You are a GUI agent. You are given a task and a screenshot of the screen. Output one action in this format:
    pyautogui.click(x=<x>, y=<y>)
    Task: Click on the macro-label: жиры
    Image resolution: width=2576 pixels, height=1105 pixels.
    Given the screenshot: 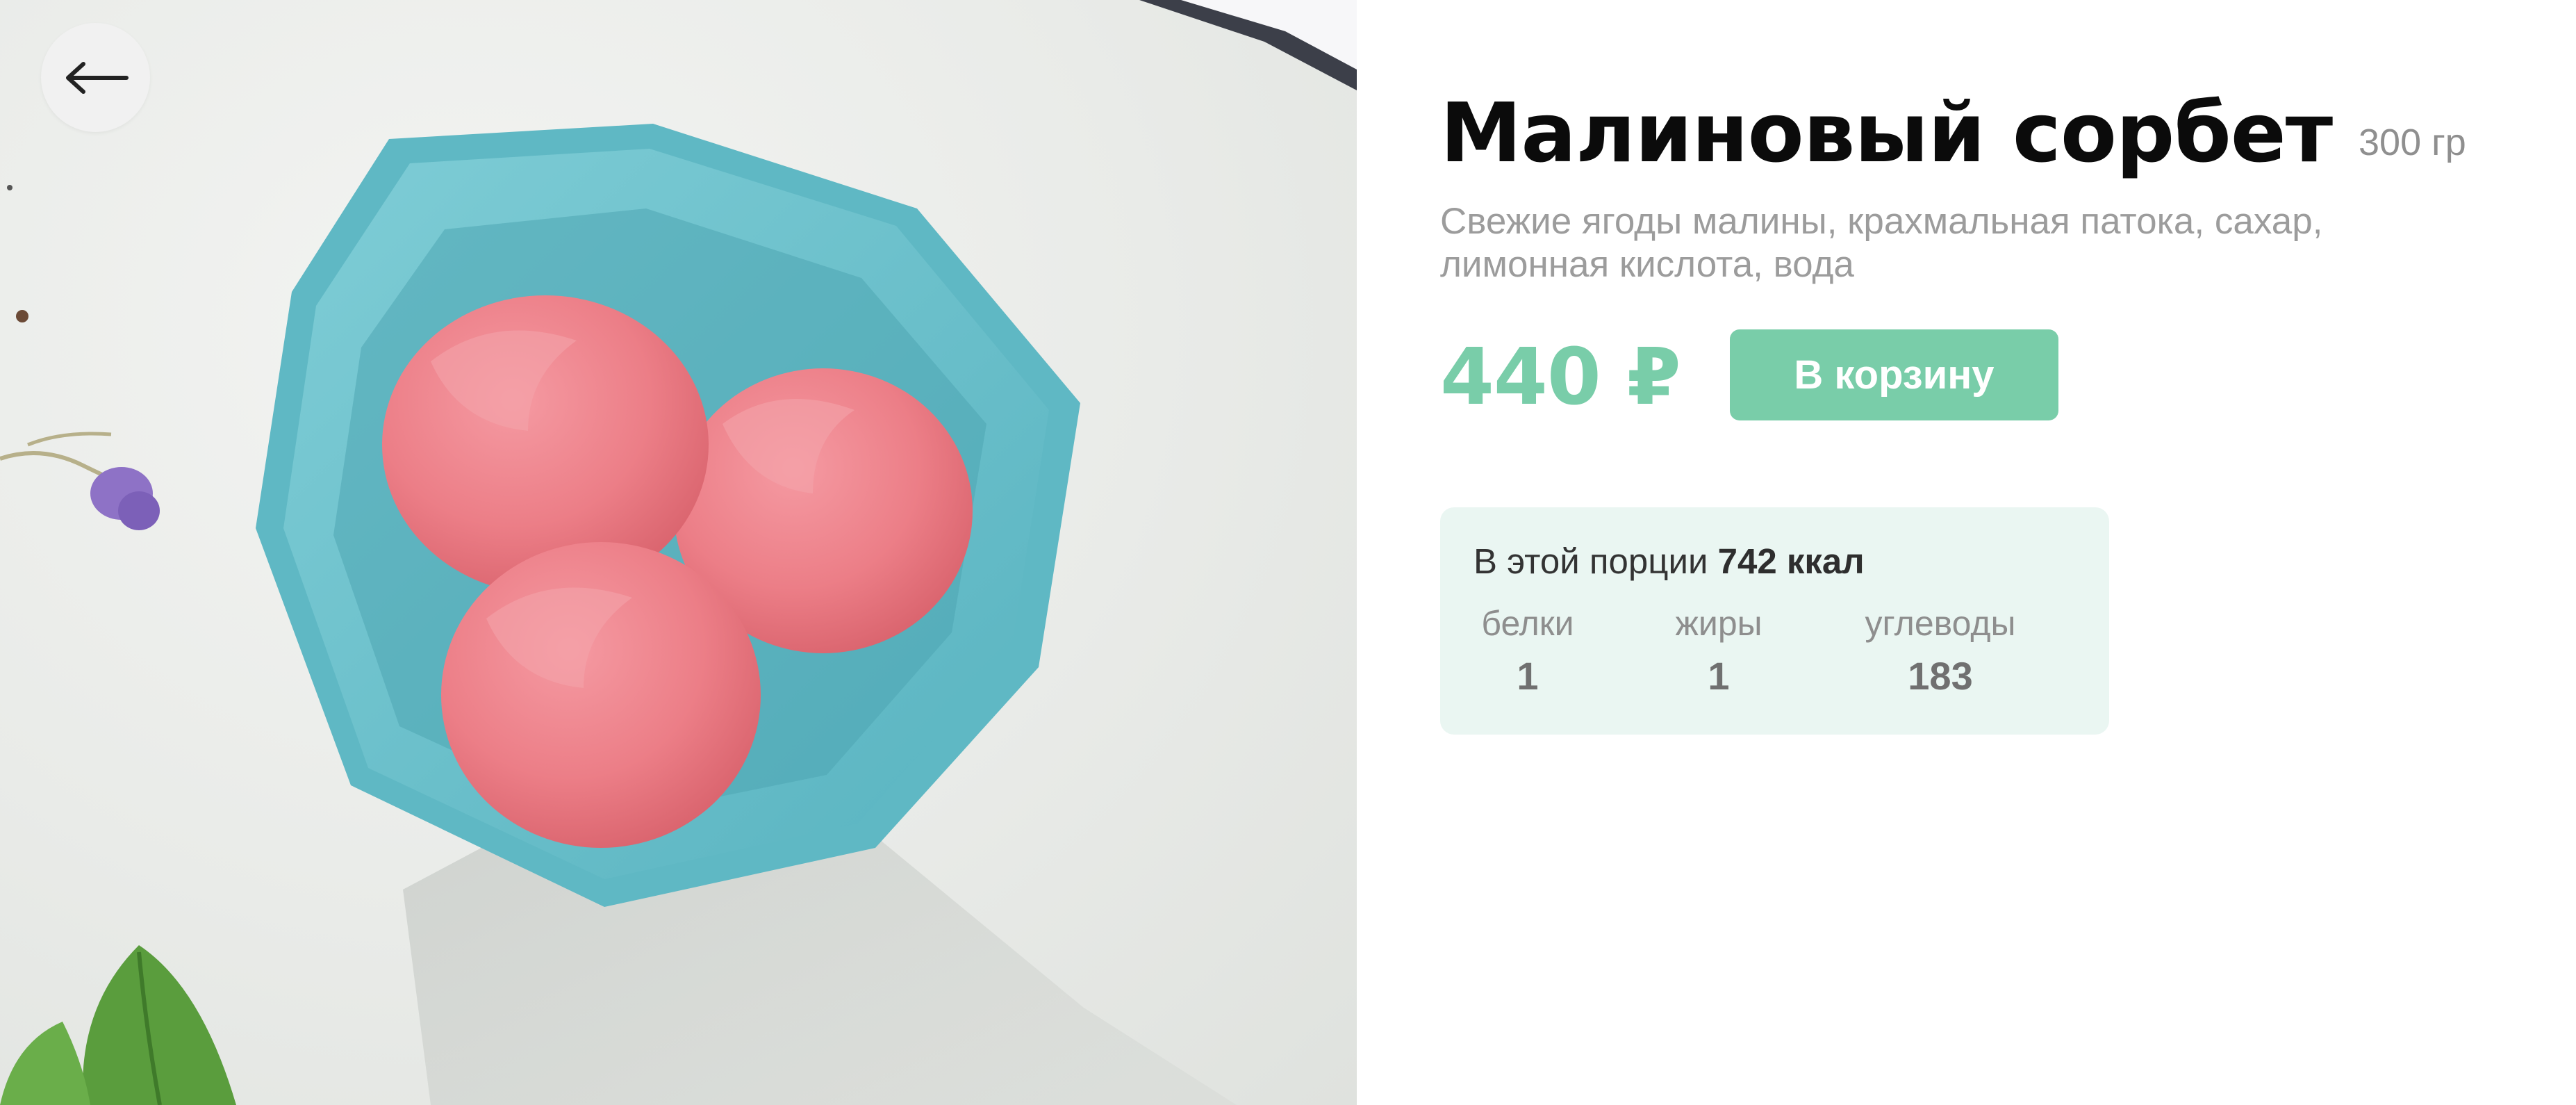 What is the action you would take?
    pyautogui.click(x=1719, y=623)
    